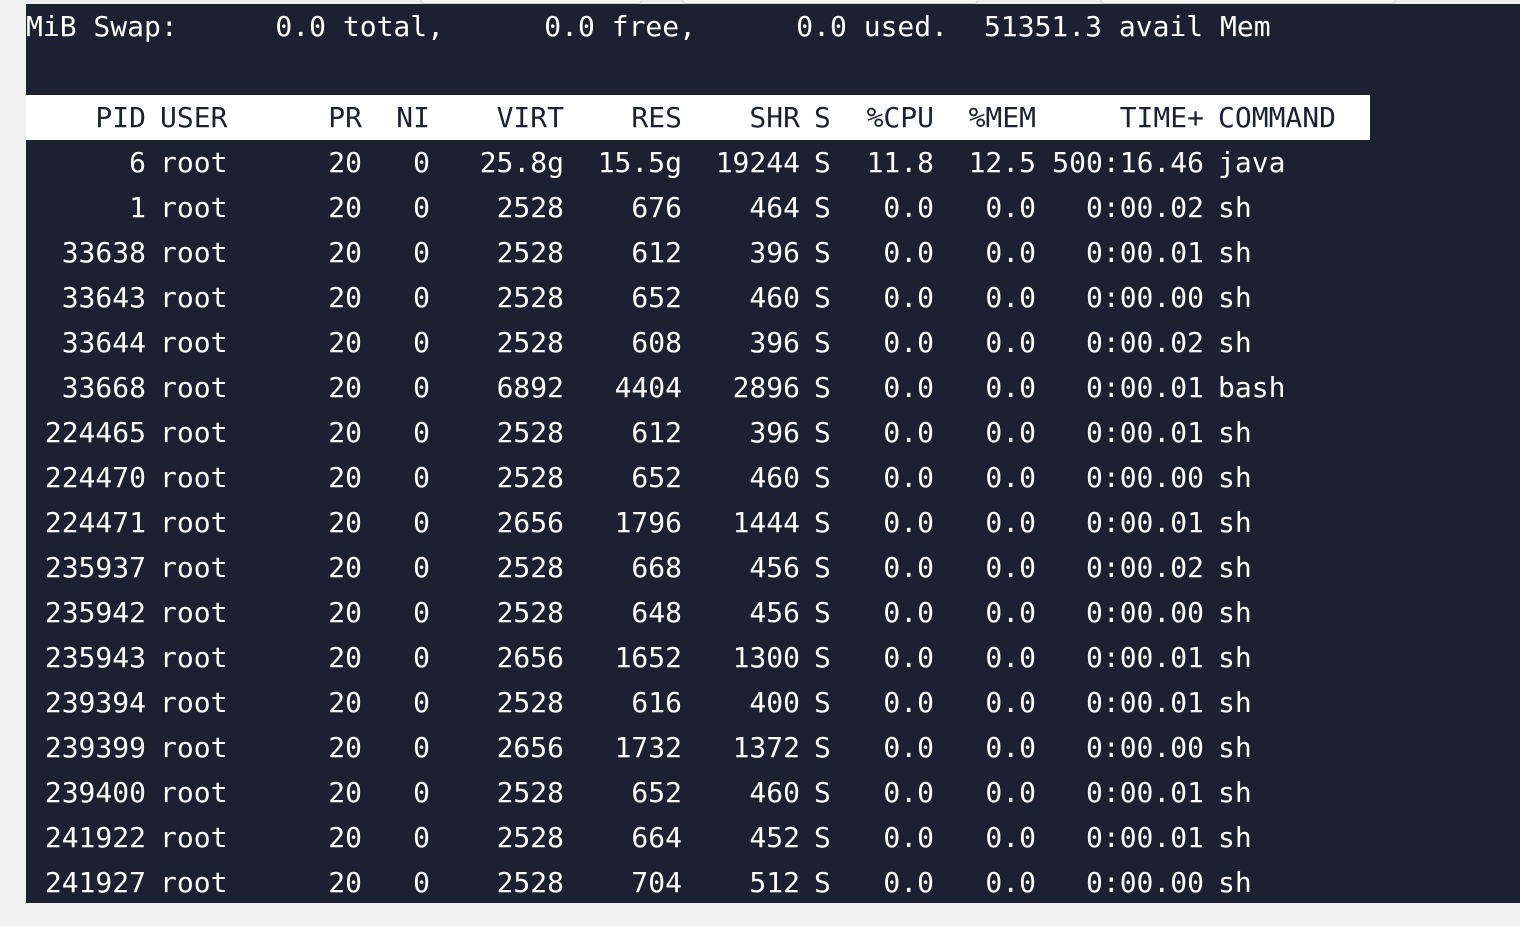 The width and height of the screenshot is (1520, 926). I want to click on res-cell: 612, so click(656, 252).